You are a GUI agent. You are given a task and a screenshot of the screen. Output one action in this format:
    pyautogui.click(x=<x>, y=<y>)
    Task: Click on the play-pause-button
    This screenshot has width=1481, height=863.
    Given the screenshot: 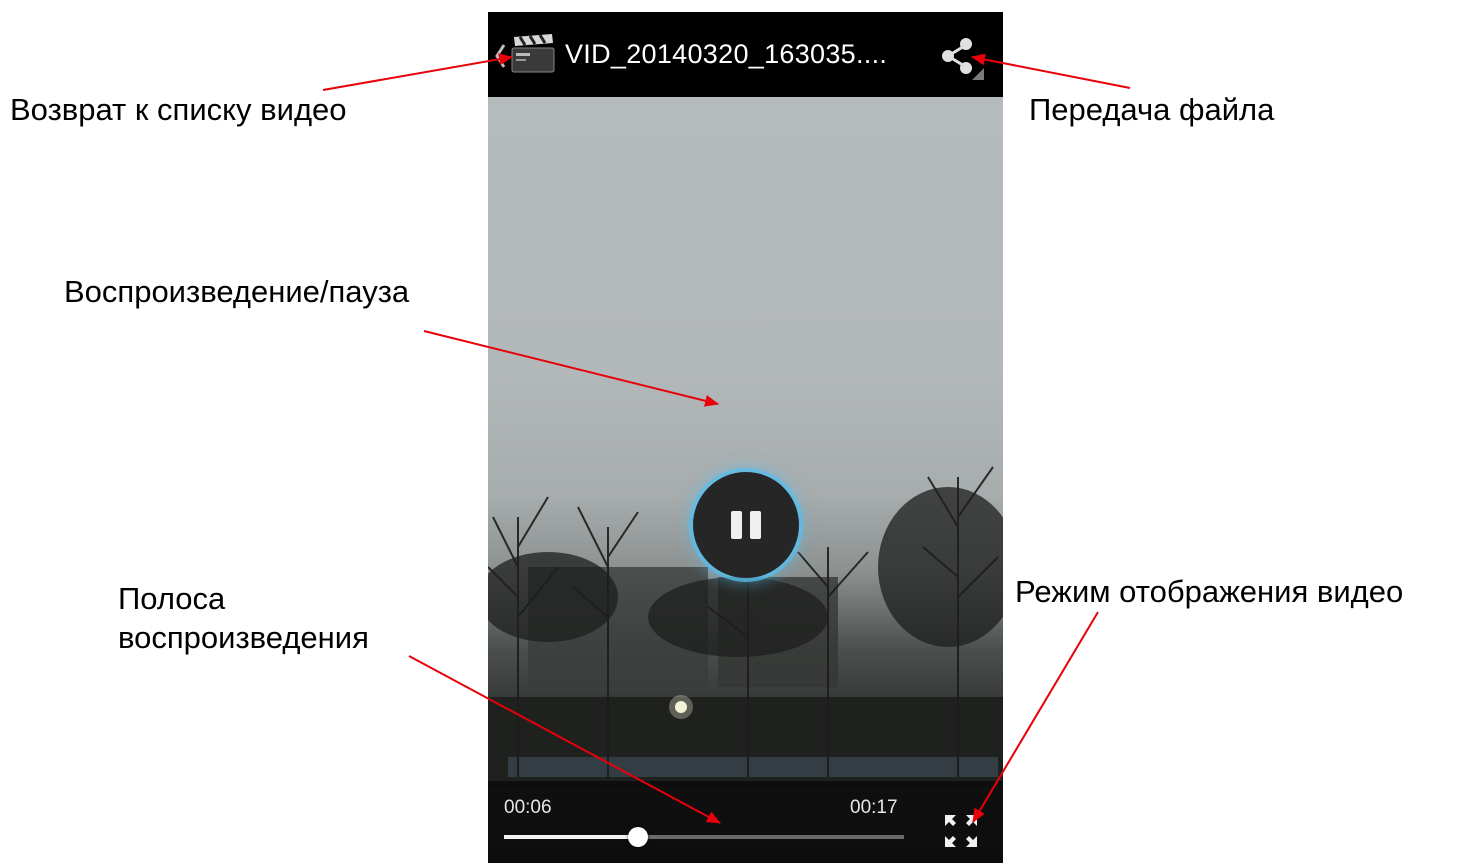 What is the action you would take?
    pyautogui.click(x=746, y=525)
    